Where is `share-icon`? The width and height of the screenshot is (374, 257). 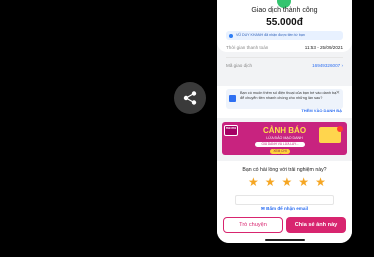 share-icon is located at coordinates (190, 98).